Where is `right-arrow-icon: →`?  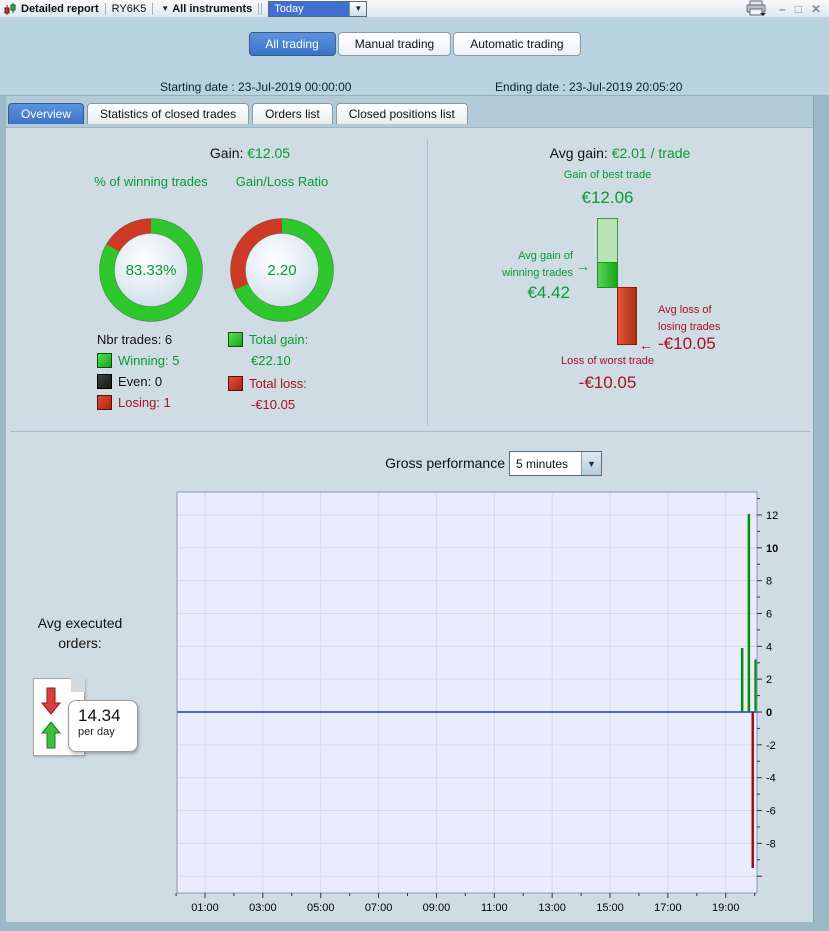 right-arrow-icon: → is located at coordinates (583, 266).